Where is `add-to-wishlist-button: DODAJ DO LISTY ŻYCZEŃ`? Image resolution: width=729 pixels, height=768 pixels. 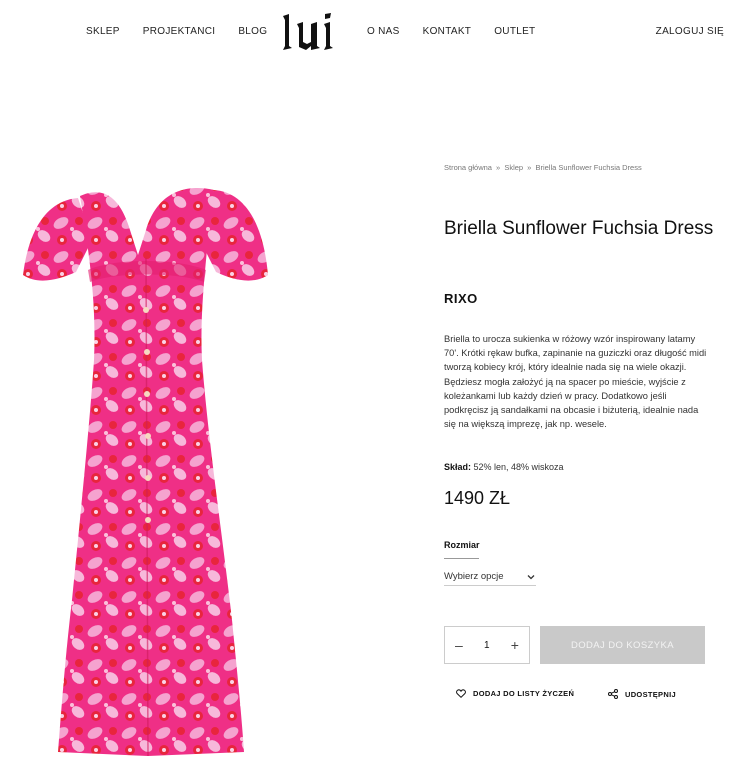
add-to-wishlist-button: DODAJ DO LISTY ŻYCZEŃ is located at coordinates (515, 693).